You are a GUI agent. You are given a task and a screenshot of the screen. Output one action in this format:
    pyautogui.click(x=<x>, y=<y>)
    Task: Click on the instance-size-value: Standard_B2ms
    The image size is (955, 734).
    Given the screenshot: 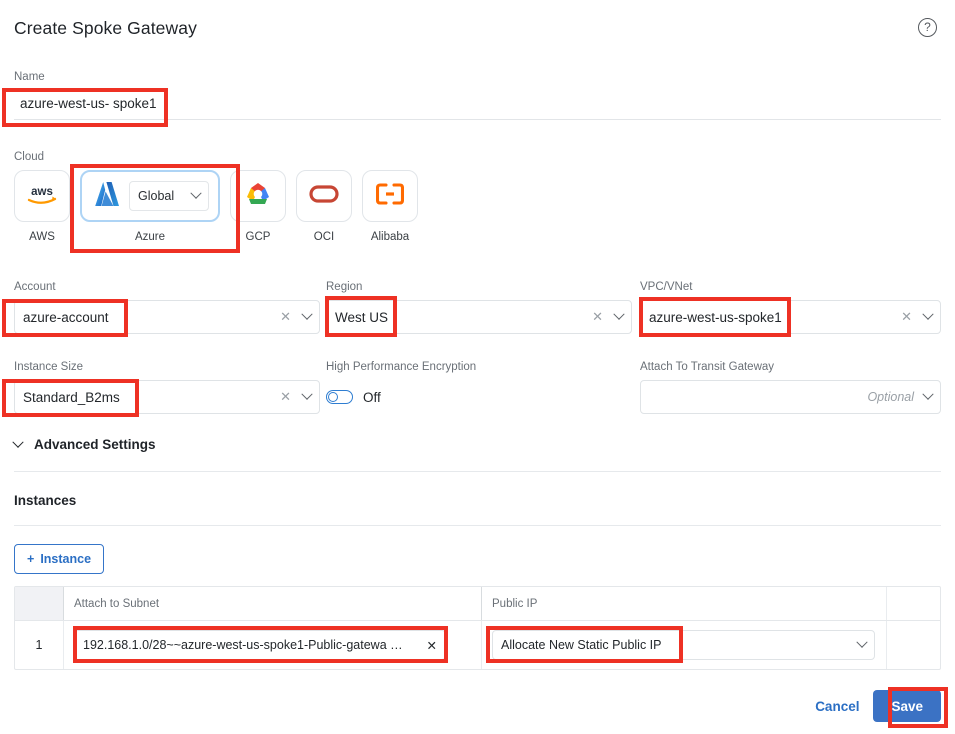 What is the action you would take?
    pyautogui.click(x=71, y=397)
    